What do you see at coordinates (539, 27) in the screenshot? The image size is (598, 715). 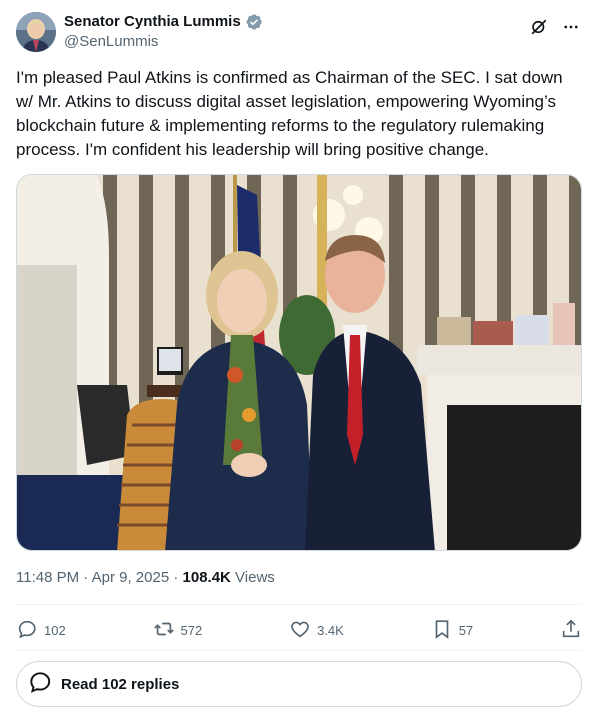 I see `grok-icon` at bounding box center [539, 27].